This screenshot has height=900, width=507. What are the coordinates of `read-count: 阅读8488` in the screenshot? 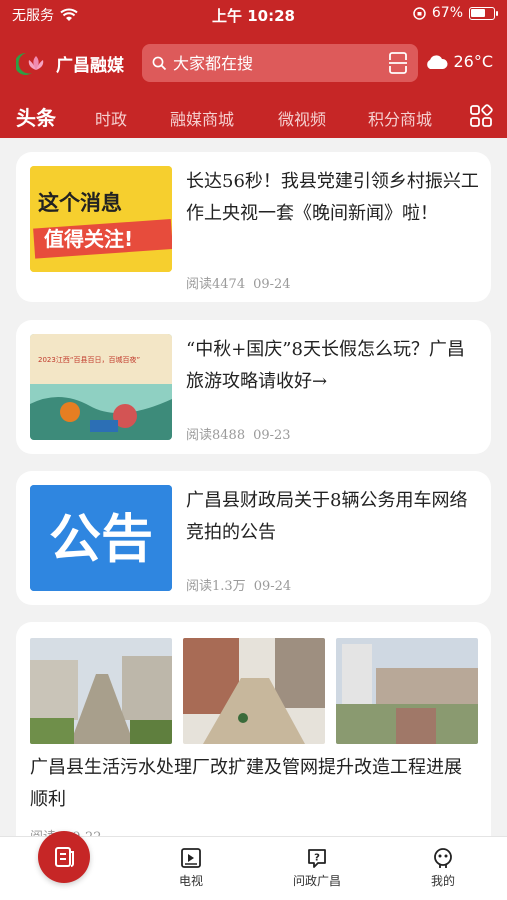 It's located at (216, 435).